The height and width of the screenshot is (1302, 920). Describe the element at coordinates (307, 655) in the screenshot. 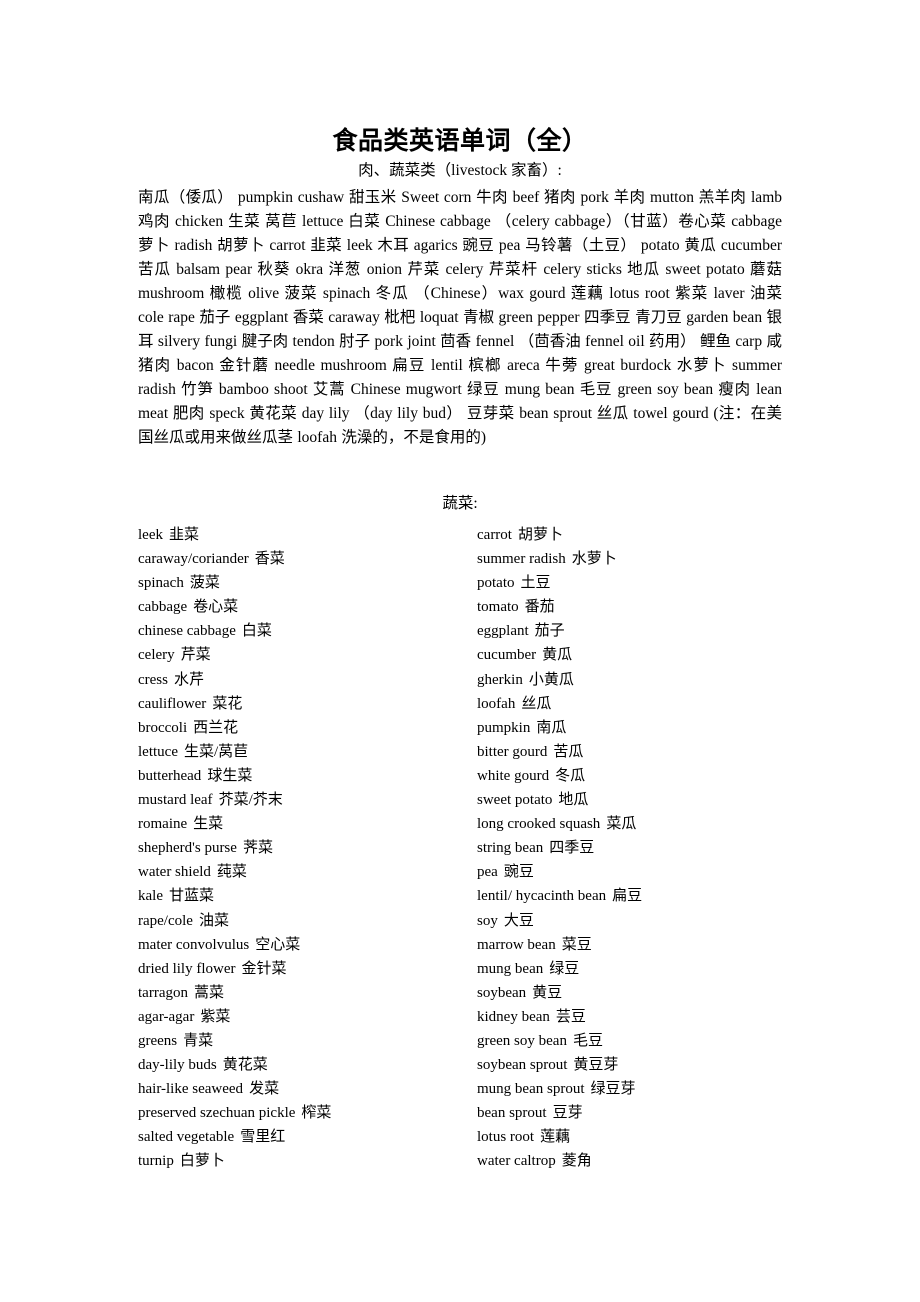

I see `list-item: celery 芹菜` at that location.